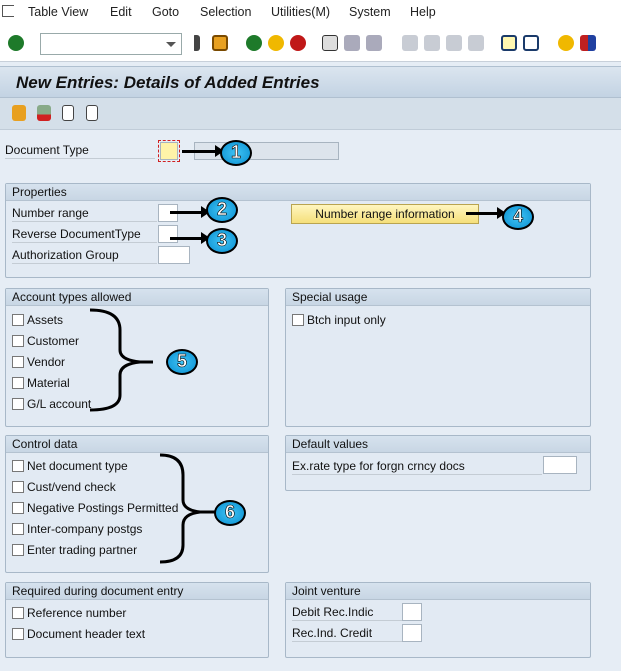 The image size is (621, 671). What do you see at coordinates (347, 634) in the screenshot?
I see `rec-ind-credit-label: Rec.Ind. Credit` at bounding box center [347, 634].